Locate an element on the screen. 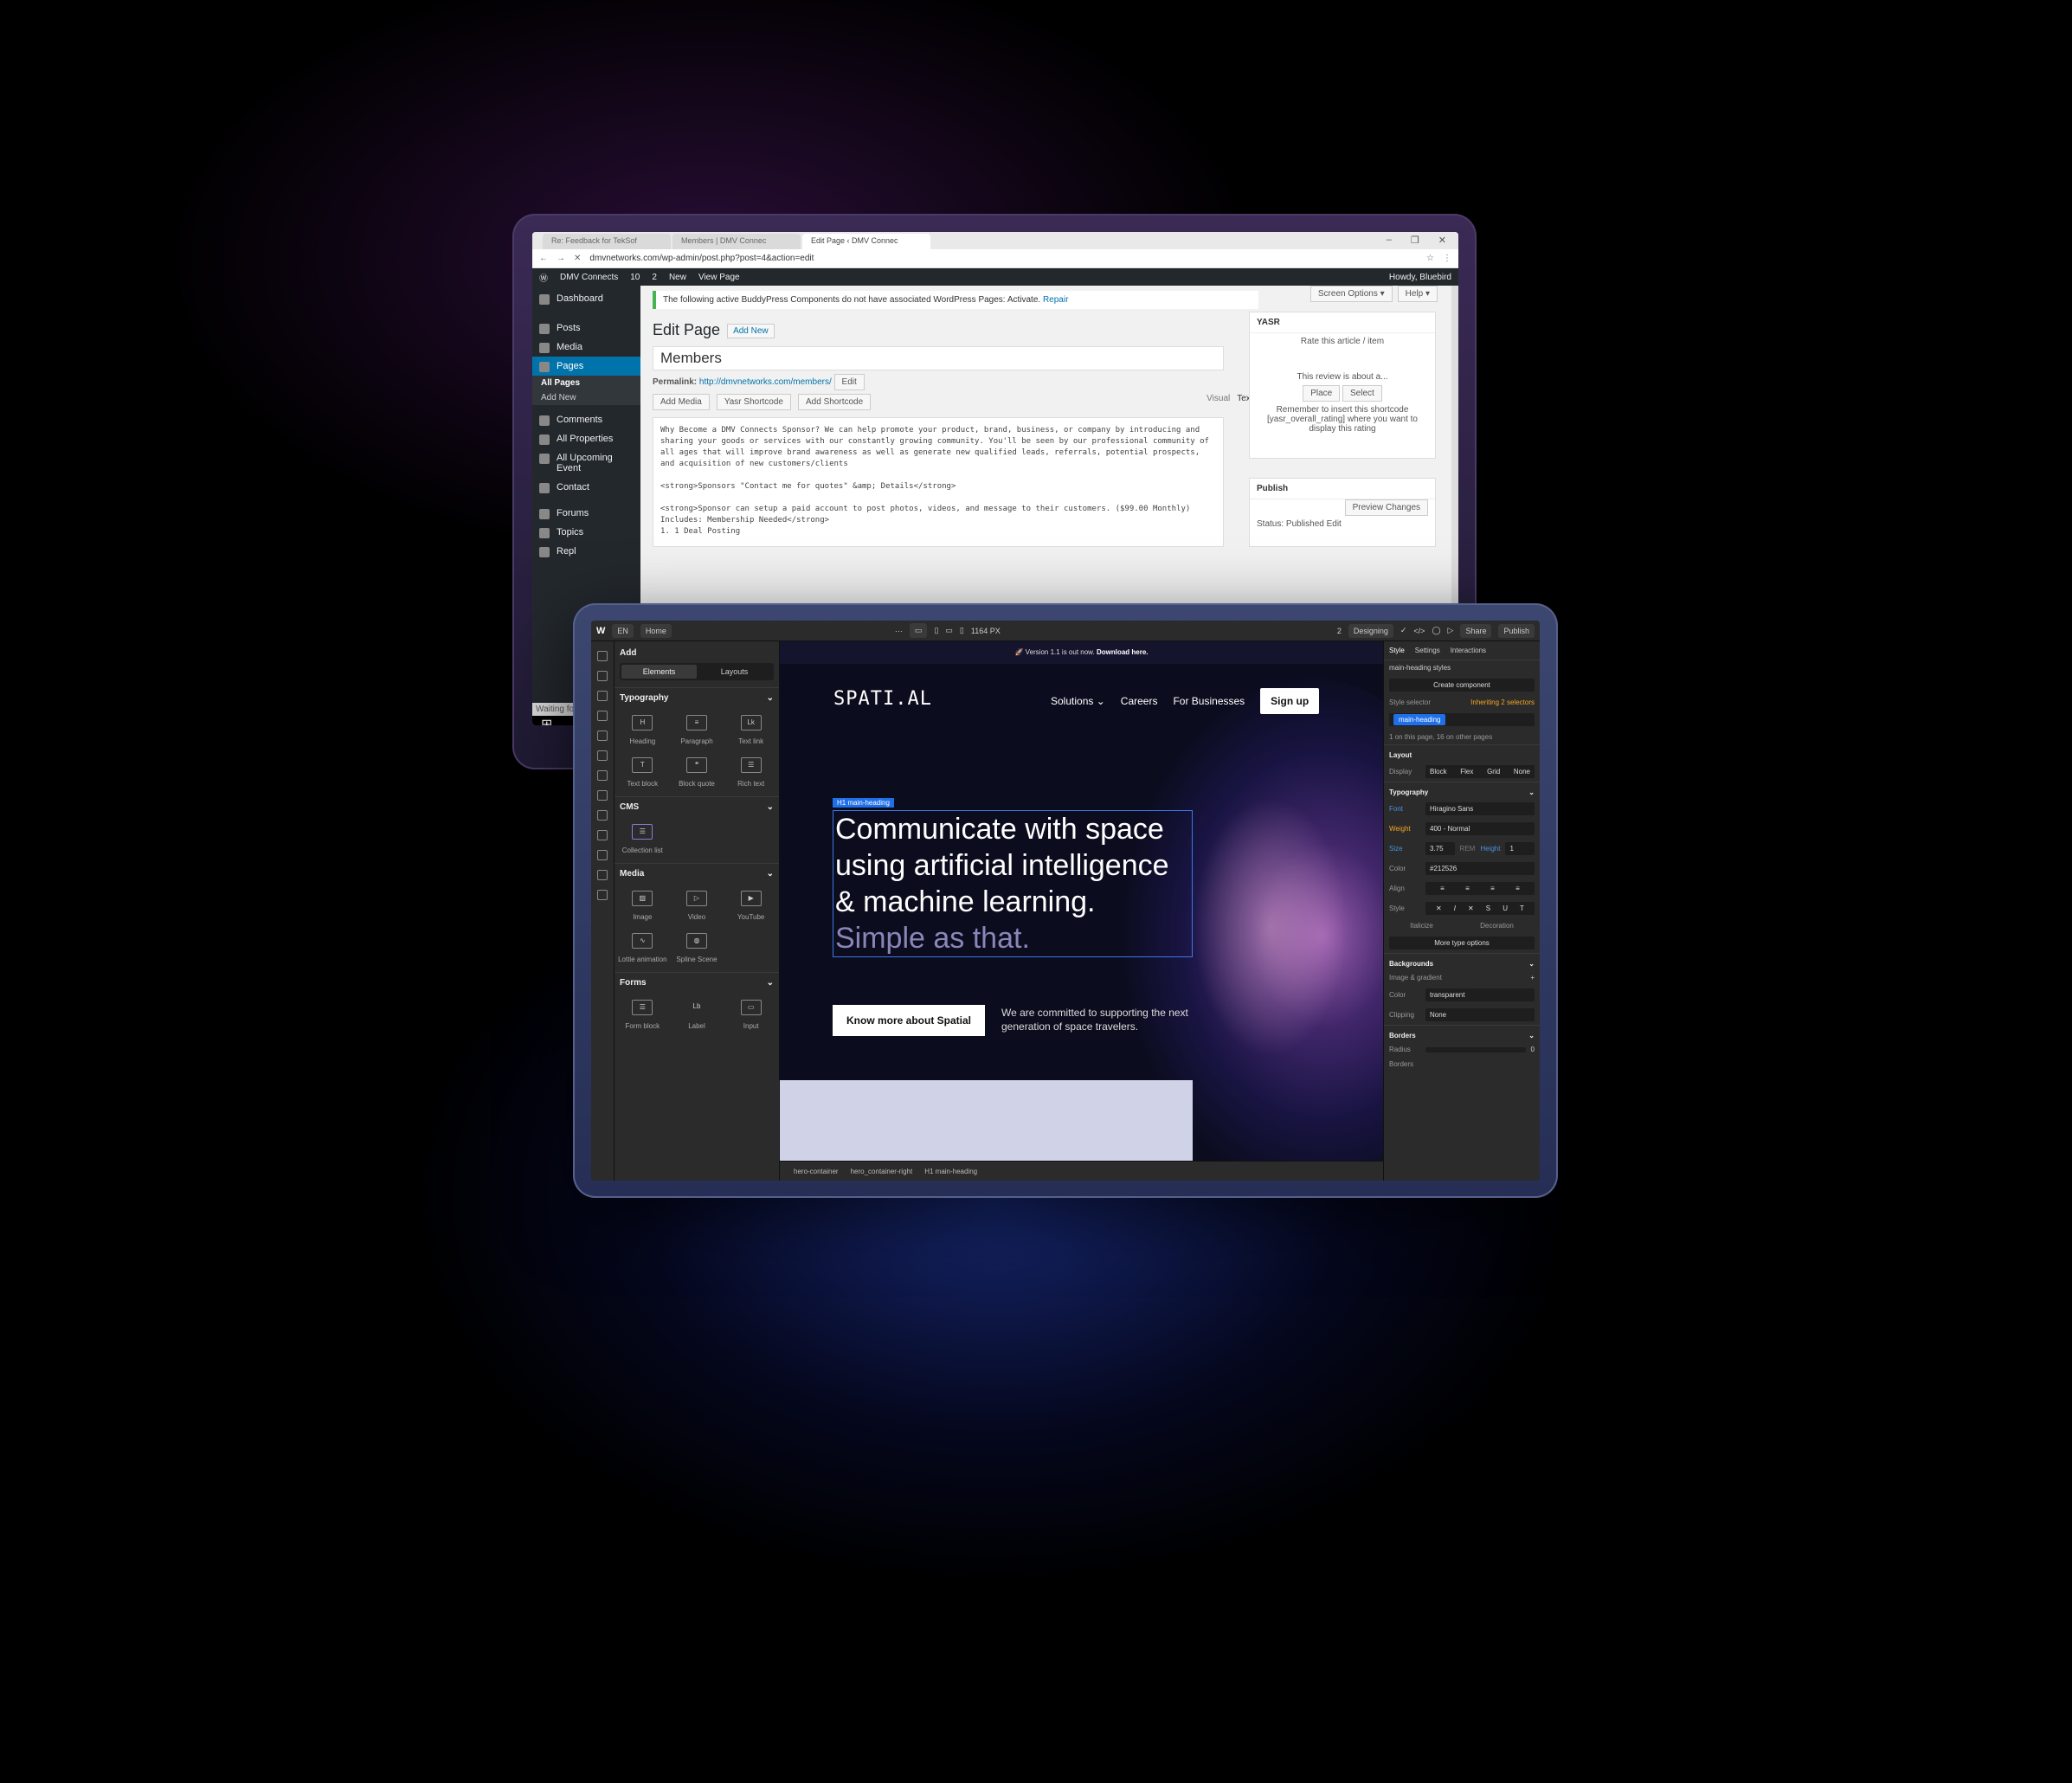 This screenshot has height=1783, width=2072. display-grid: Grid is located at coordinates (1493, 772).